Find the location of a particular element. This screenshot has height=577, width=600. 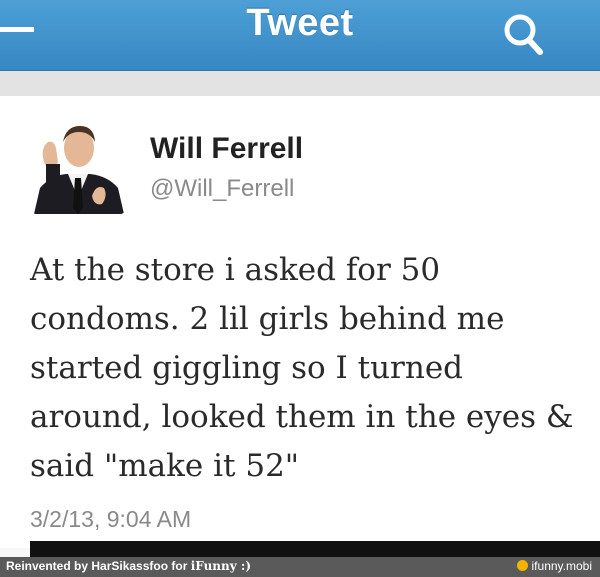

ifunny-logo-icon is located at coordinates (522, 565).